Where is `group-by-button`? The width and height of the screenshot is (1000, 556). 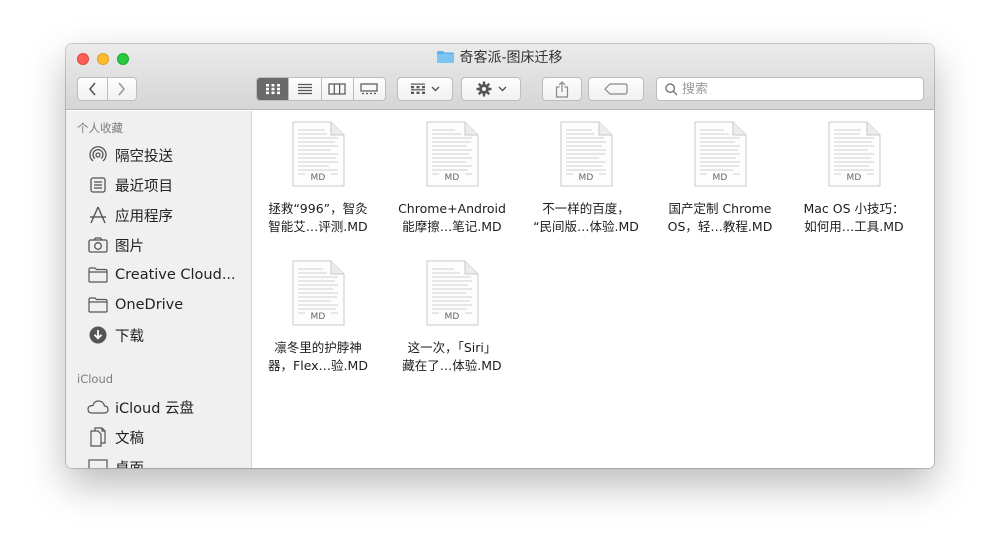
group-by-button is located at coordinates (425, 89).